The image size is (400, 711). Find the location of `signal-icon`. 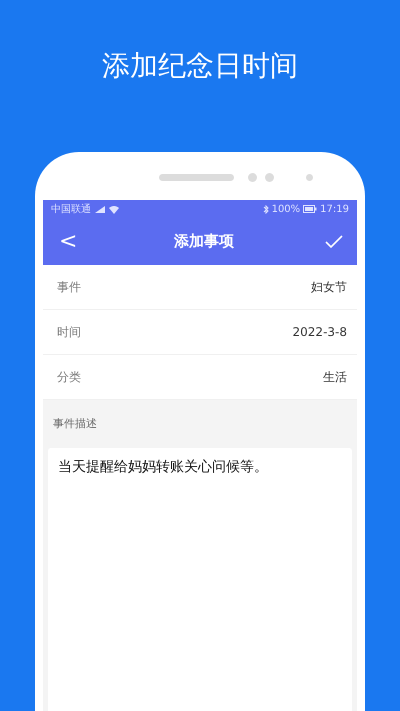

signal-icon is located at coordinates (100, 209).